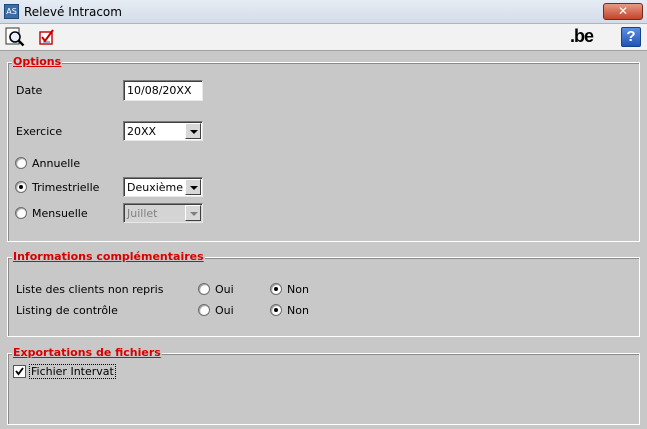 The width and height of the screenshot is (647, 429). I want to click on quarter-select: Deuxième, so click(163, 187).